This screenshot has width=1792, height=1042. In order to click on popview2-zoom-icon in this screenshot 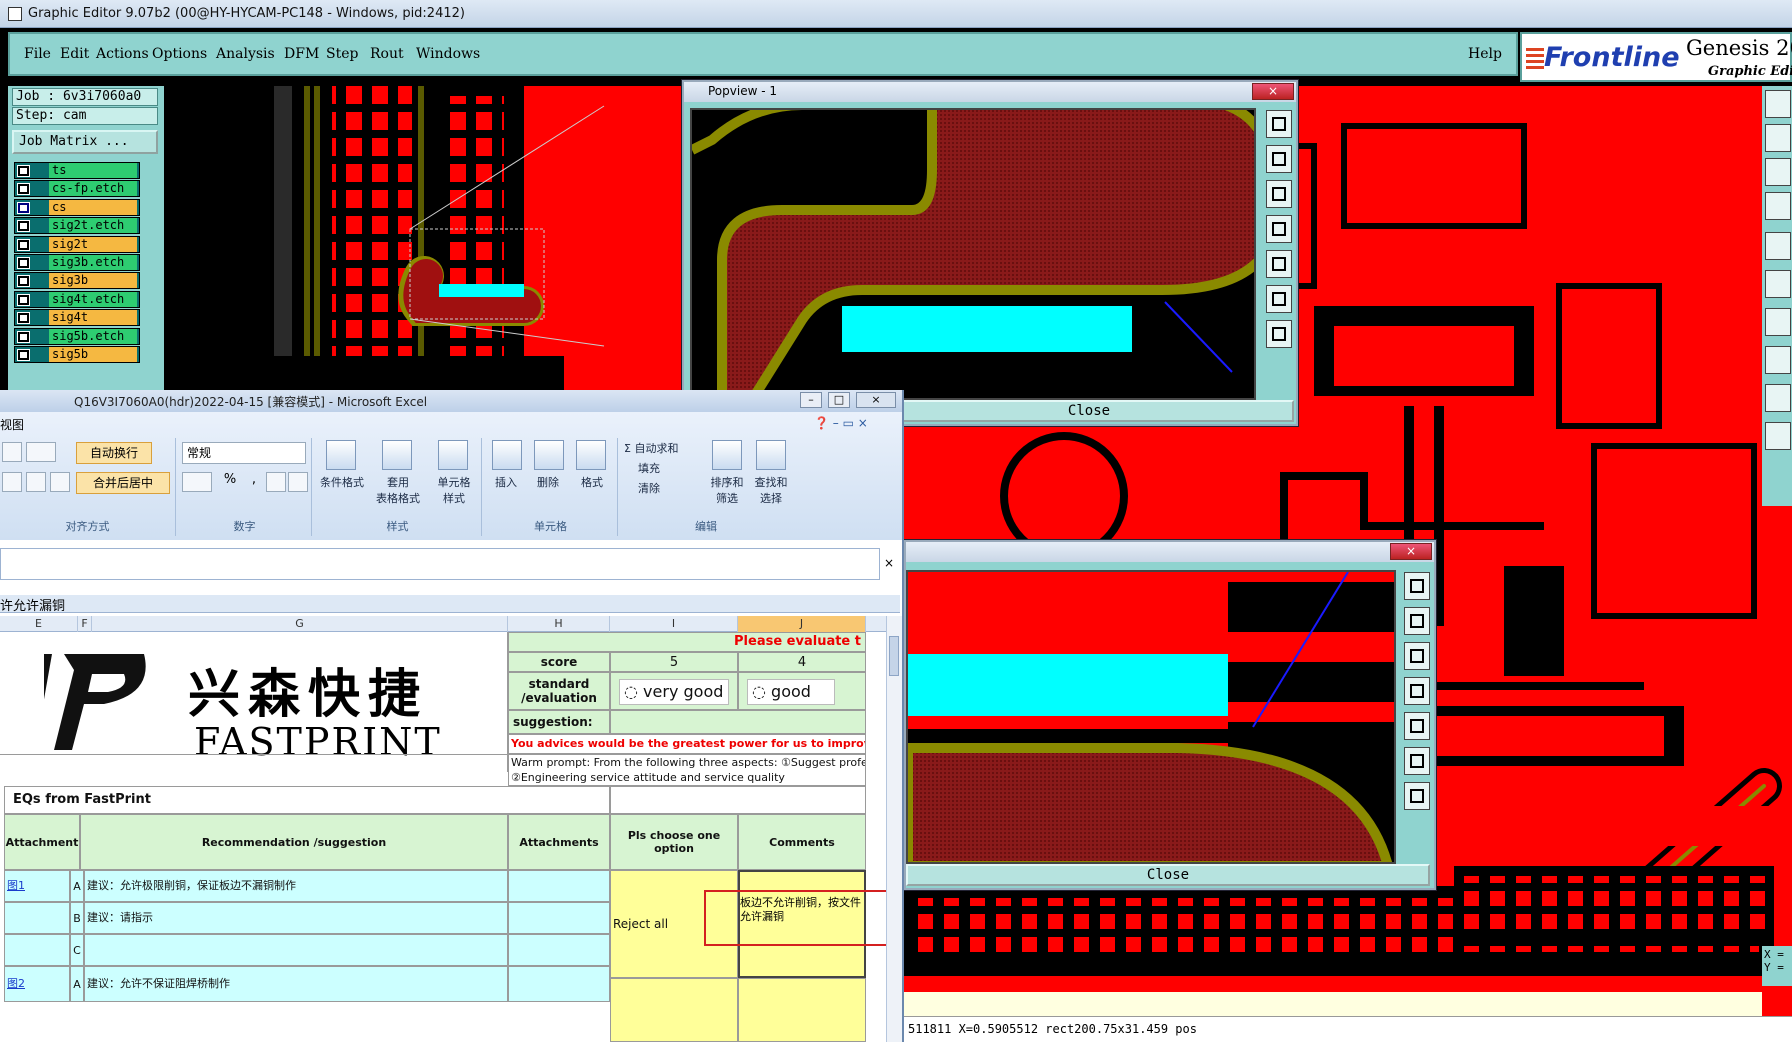, I will do `click(1417, 586)`.